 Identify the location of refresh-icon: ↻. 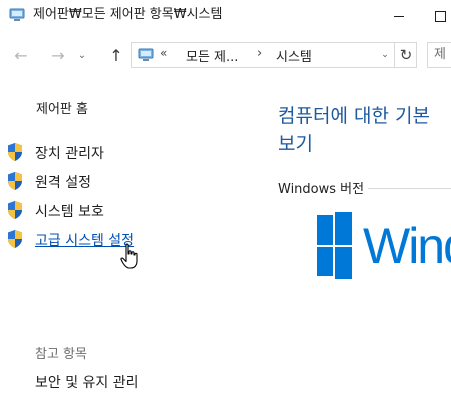
(406, 55).